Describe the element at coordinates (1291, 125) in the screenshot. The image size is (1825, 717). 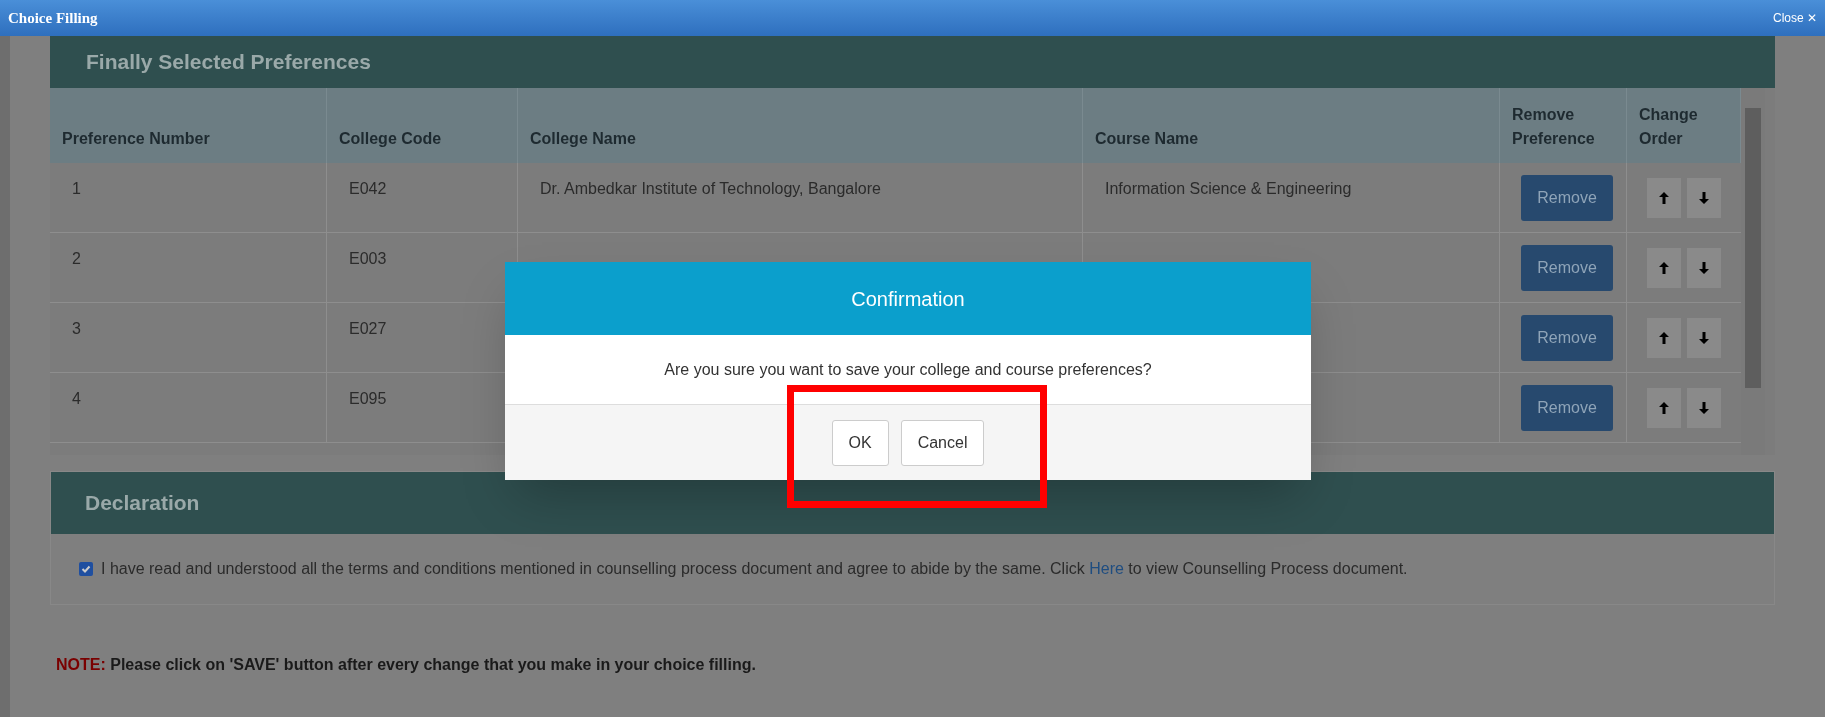
I see `column-header: Course Name` at that location.